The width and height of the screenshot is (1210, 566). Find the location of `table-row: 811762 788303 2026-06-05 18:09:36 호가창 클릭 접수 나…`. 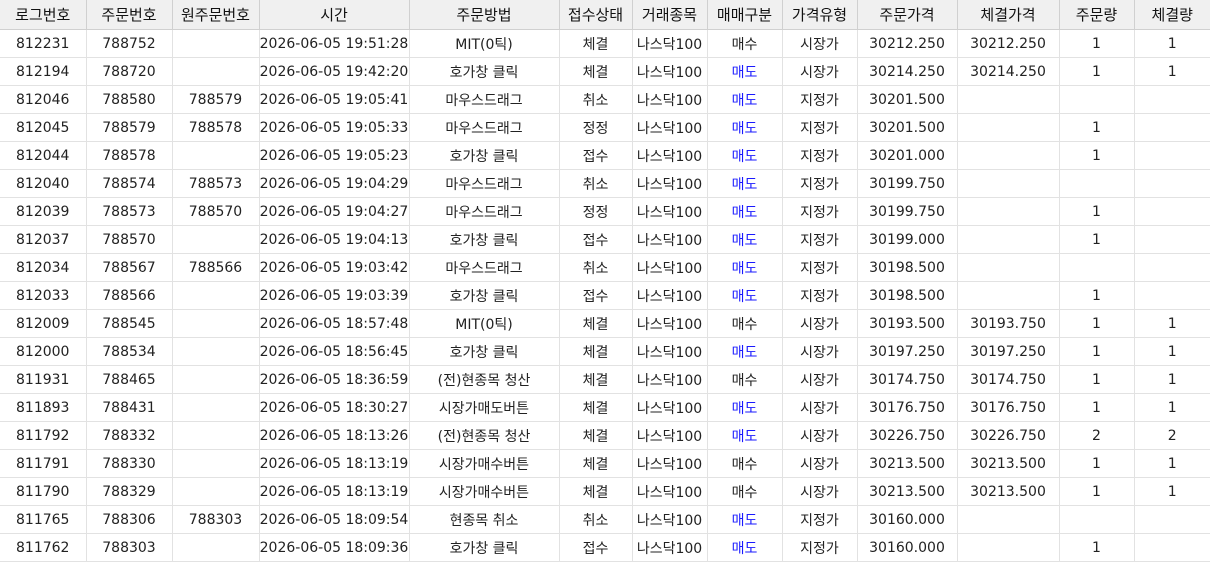

table-row: 811762 788303 2026-06-05 18:09:36 호가창 클릭 접수 나… is located at coordinates (605, 547).